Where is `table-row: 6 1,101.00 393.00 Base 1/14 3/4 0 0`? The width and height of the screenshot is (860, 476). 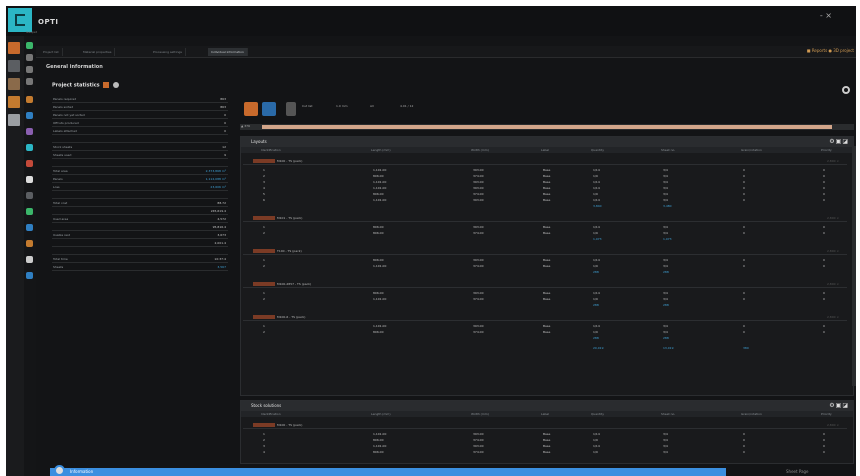 table-row: 6 1,101.00 393.00 Base 1/14 3/4 0 0 is located at coordinates (545, 200).